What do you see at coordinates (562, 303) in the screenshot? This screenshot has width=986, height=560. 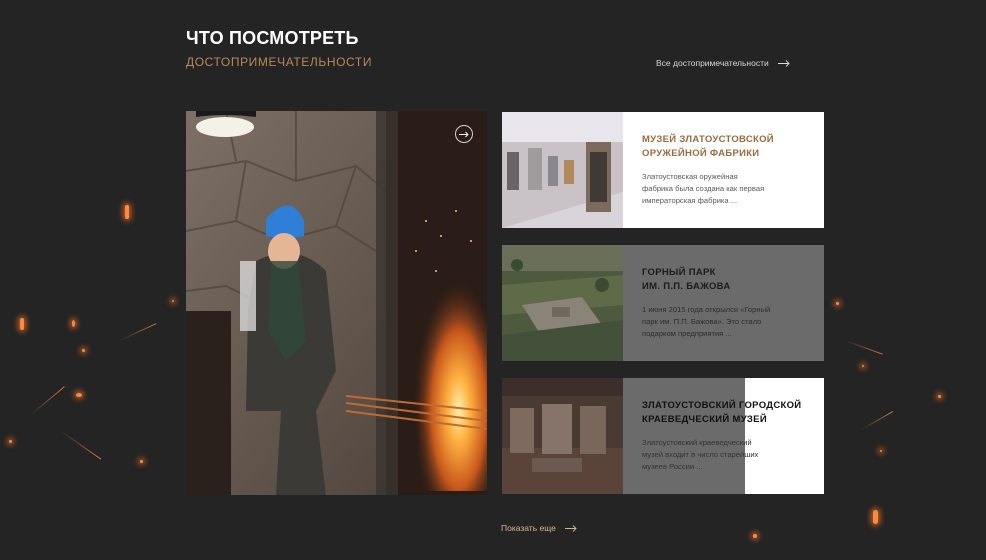 I see `bazhov-park-thumbnail` at bounding box center [562, 303].